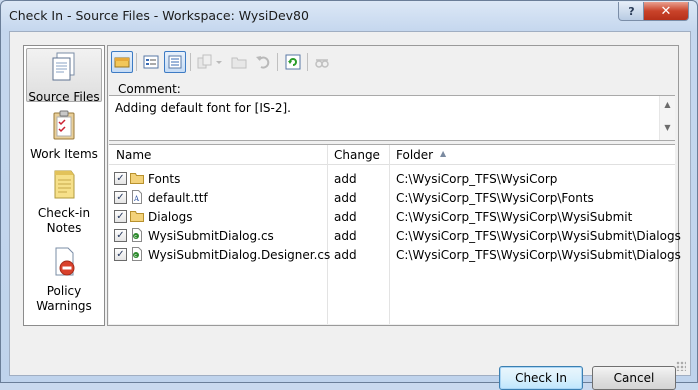  I want to click on open-button, so click(239, 62).